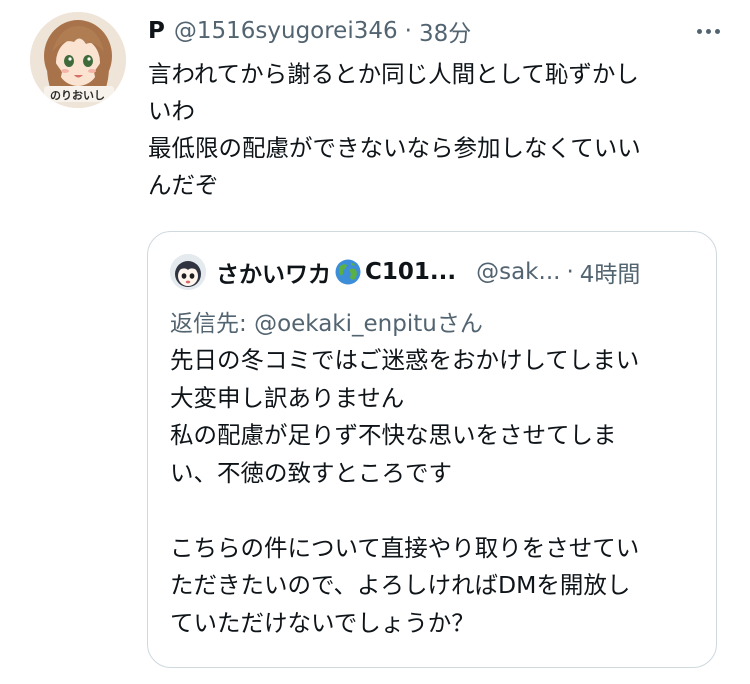 Image resolution: width=750 pixels, height=684 pixels. What do you see at coordinates (435, 511) in the screenshot?
I see `quoted-text-line` at bounding box center [435, 511].